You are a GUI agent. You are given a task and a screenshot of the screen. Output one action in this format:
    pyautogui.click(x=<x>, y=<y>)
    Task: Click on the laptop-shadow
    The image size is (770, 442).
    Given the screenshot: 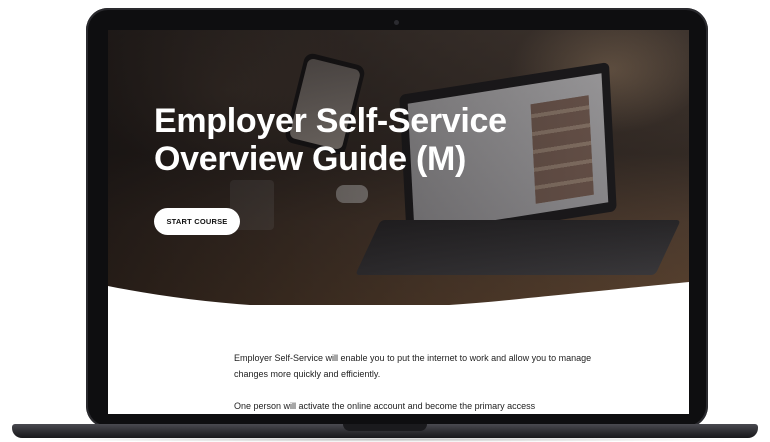 What is the action you would take?
    pyautogui.click(x=385, y=439)
    